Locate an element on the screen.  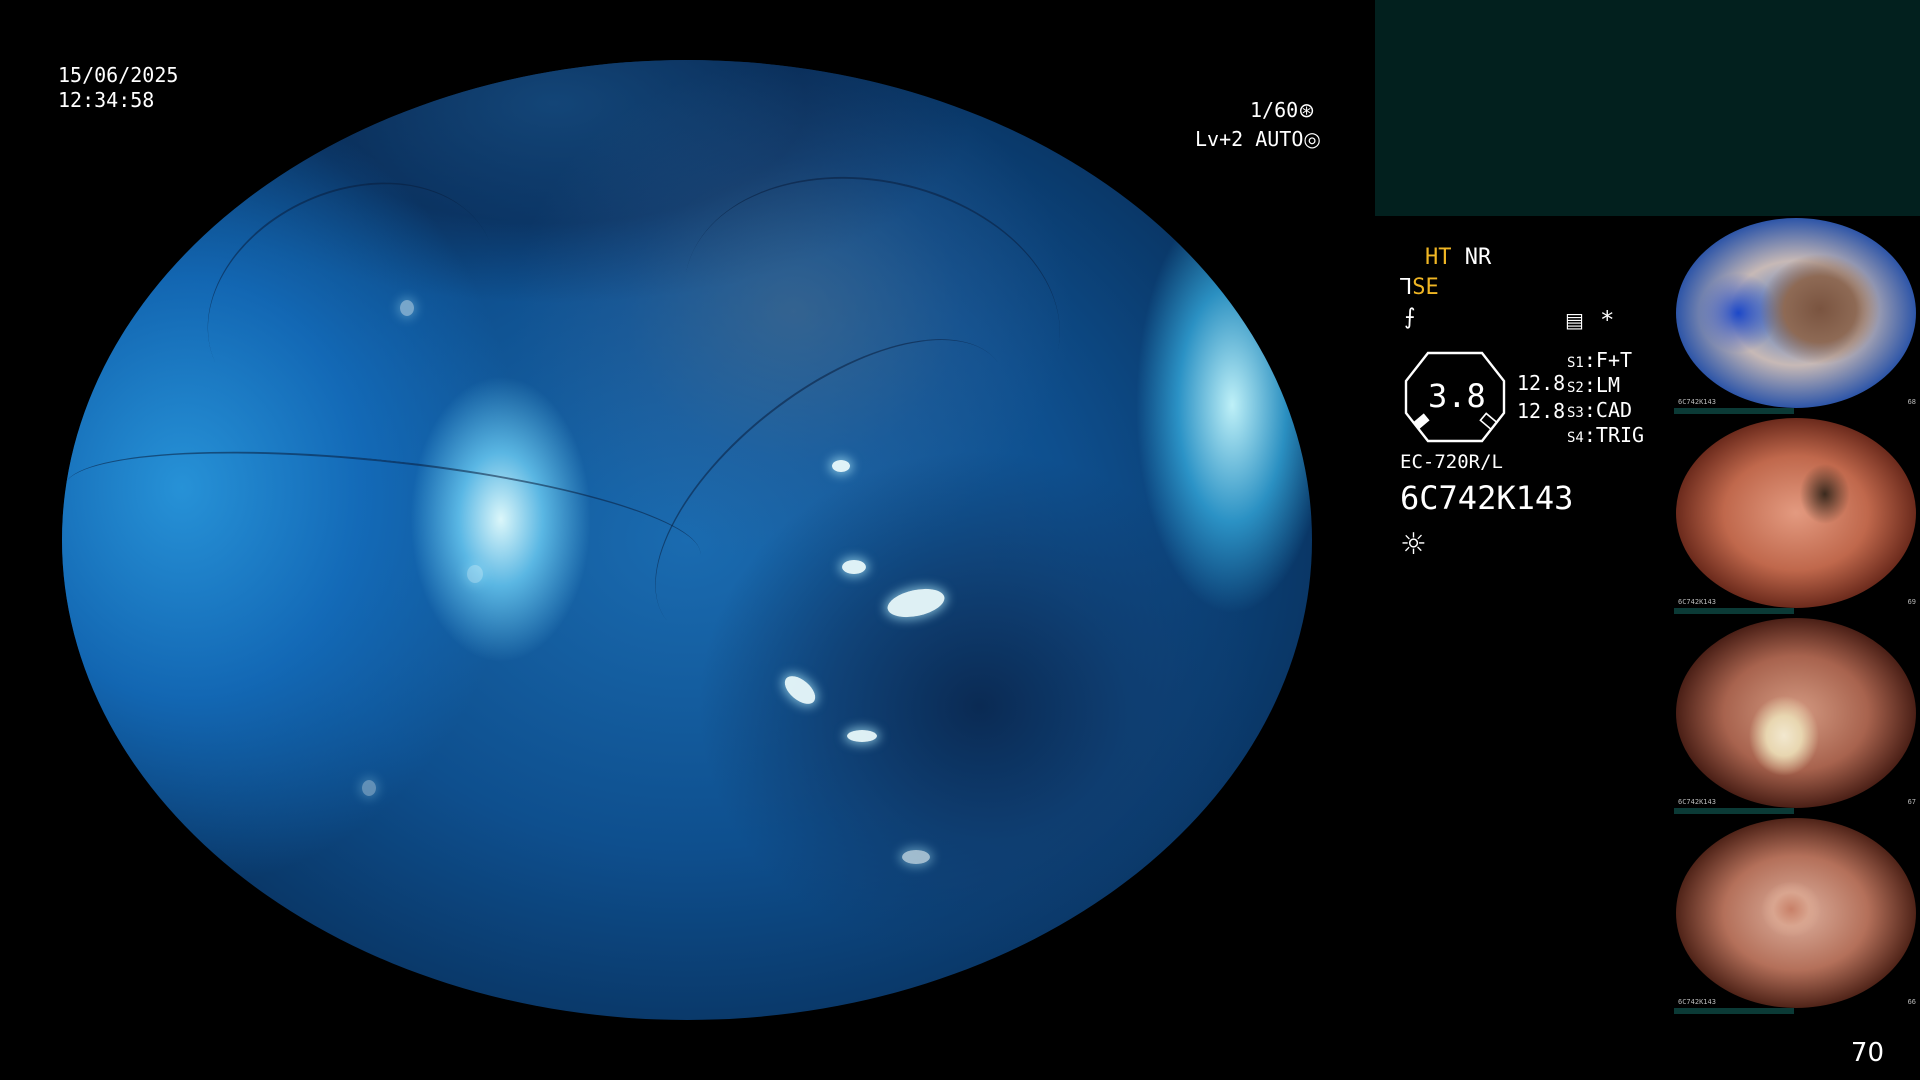
switch-row: S1:F+T is located at coordinates (1600, 360).